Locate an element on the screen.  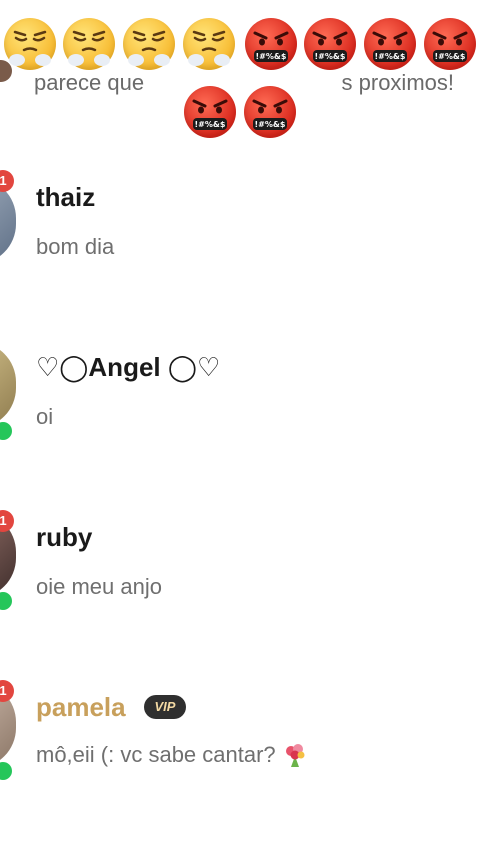
chat-username: ruby is located at coordinates (64, 537).